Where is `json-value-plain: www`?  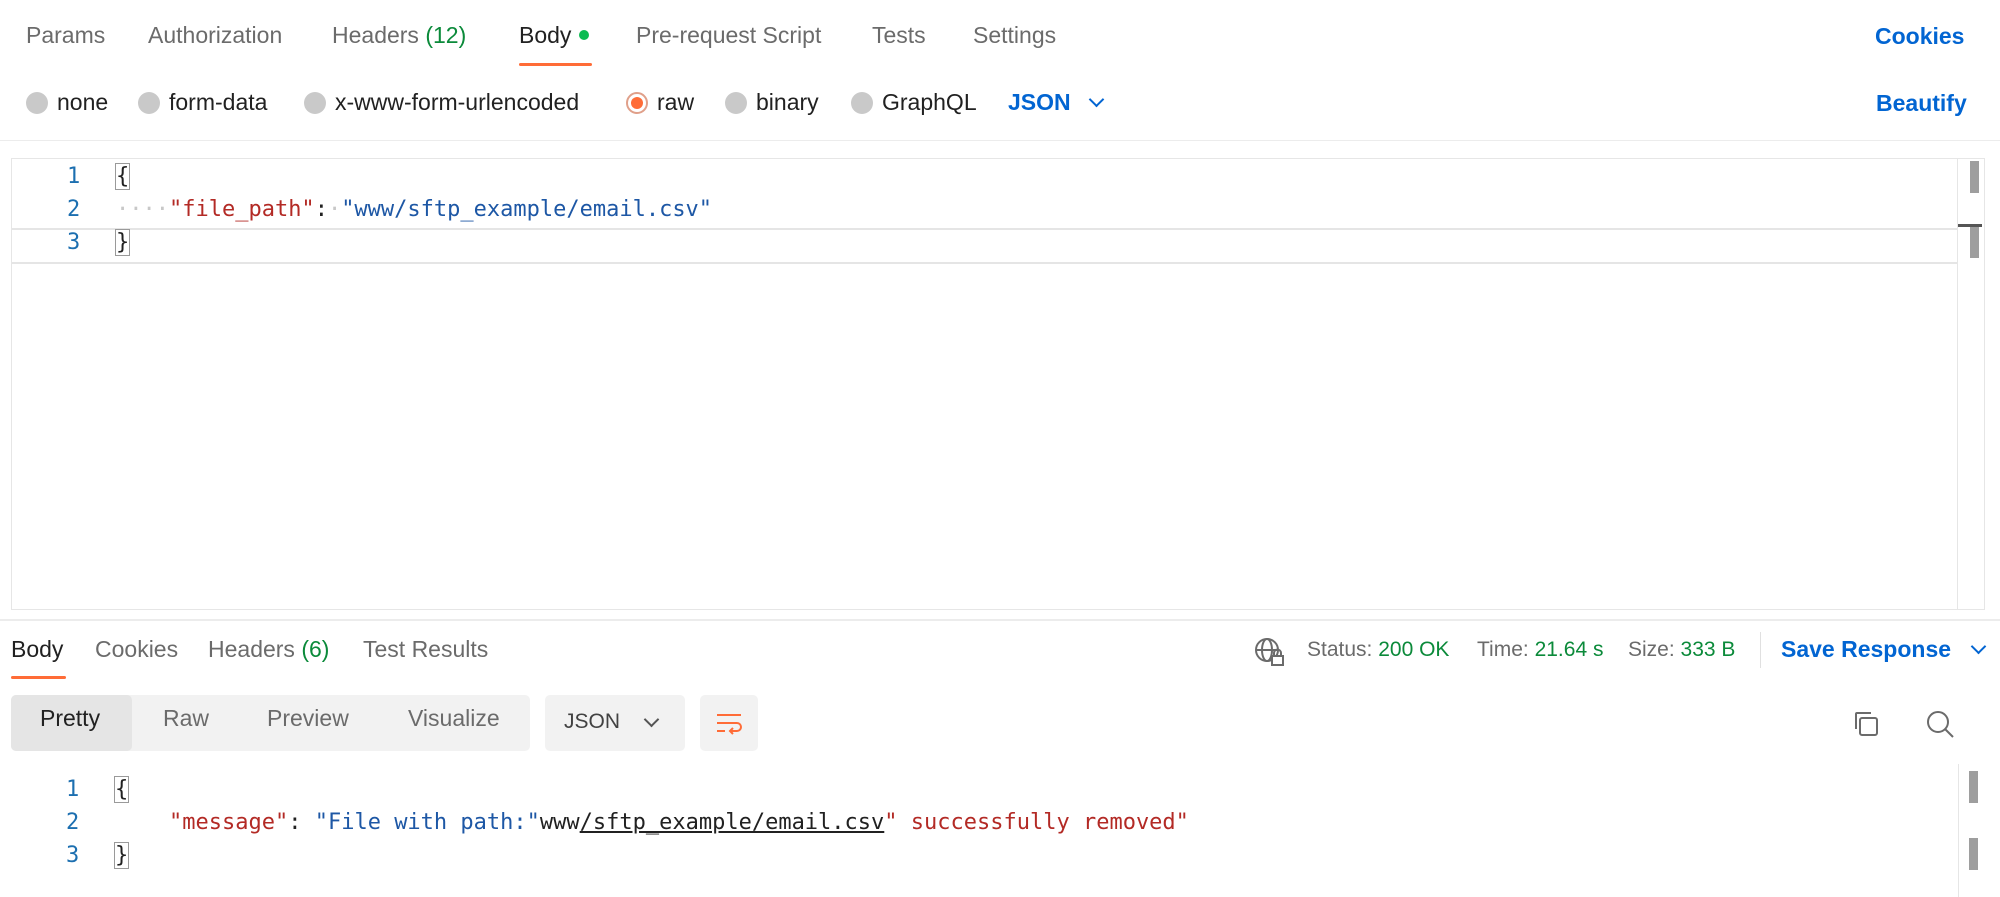
json-value-plain: www is located at coordinates (559, 822).